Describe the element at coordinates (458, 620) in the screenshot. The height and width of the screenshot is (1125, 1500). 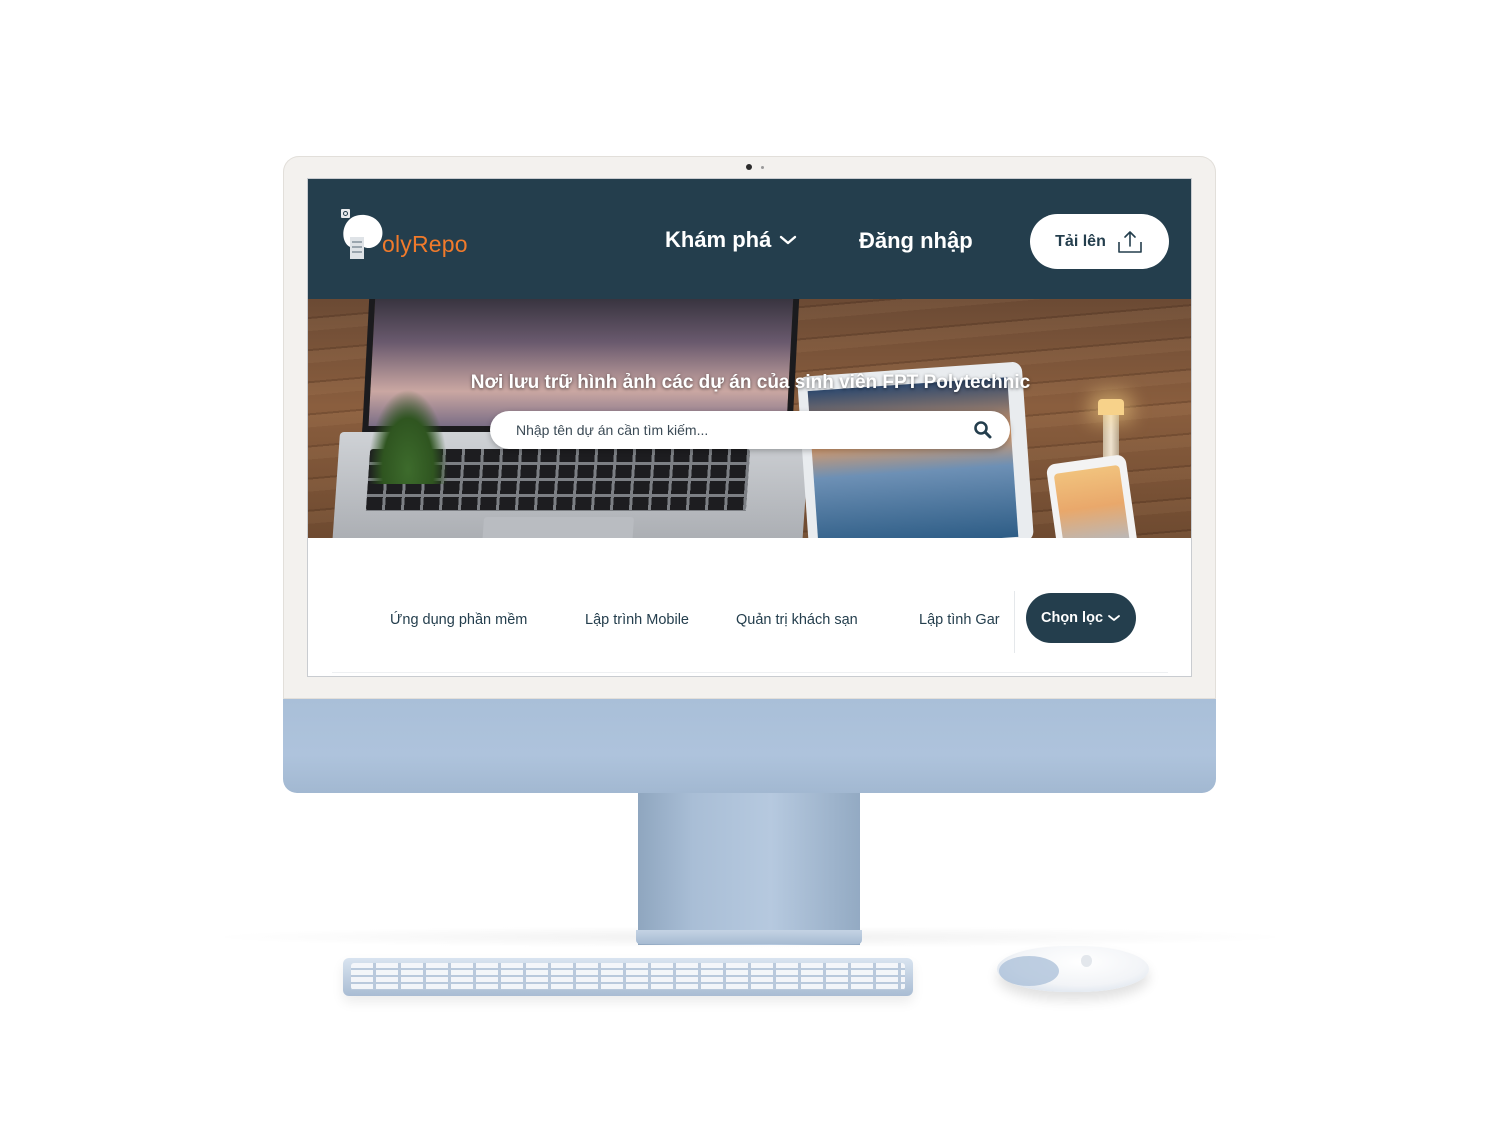
I see `category-item: Ứng dụng phần mềm` at that location.